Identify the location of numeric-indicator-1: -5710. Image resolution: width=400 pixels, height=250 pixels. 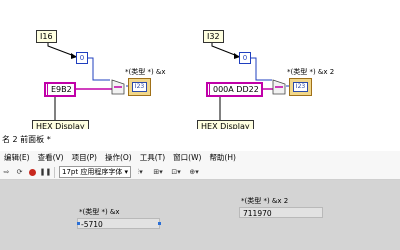
(118, 223).